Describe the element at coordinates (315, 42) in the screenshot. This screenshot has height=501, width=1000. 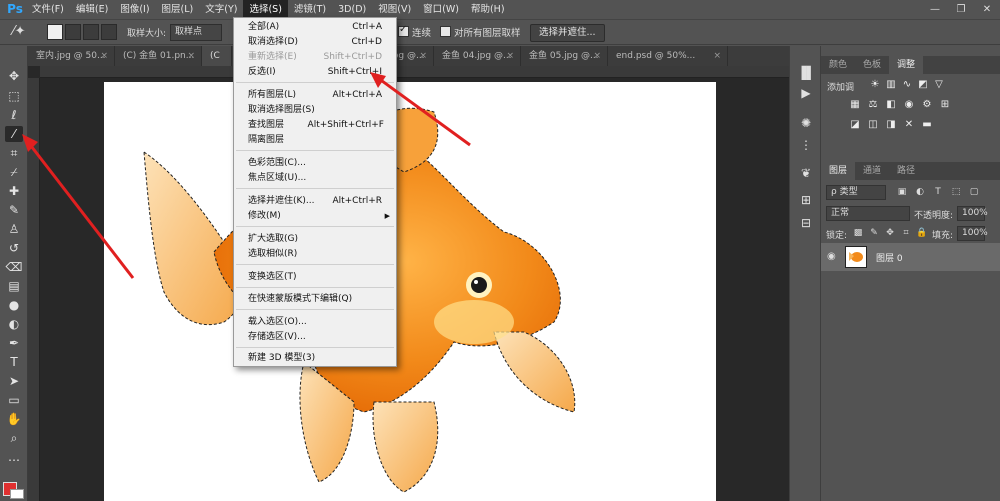
I see `menu-item-deselect: 取消选择(D) Ctrl+D` at that location.